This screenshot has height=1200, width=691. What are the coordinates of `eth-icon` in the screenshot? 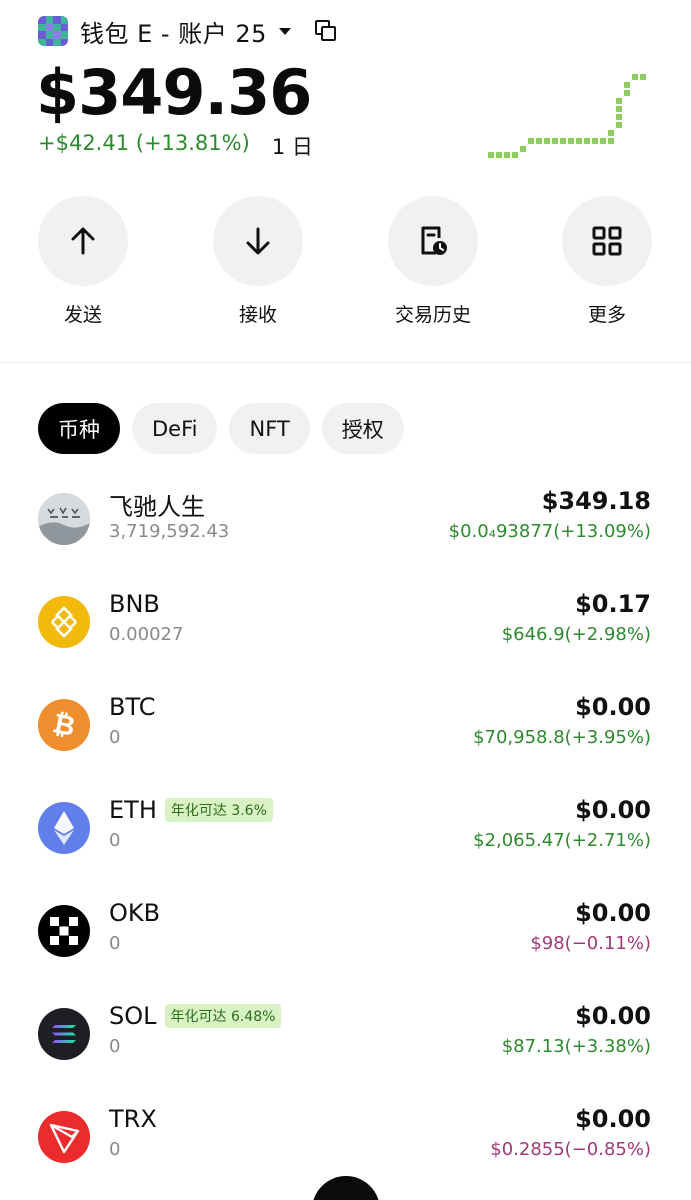 It's located at (64, 828).